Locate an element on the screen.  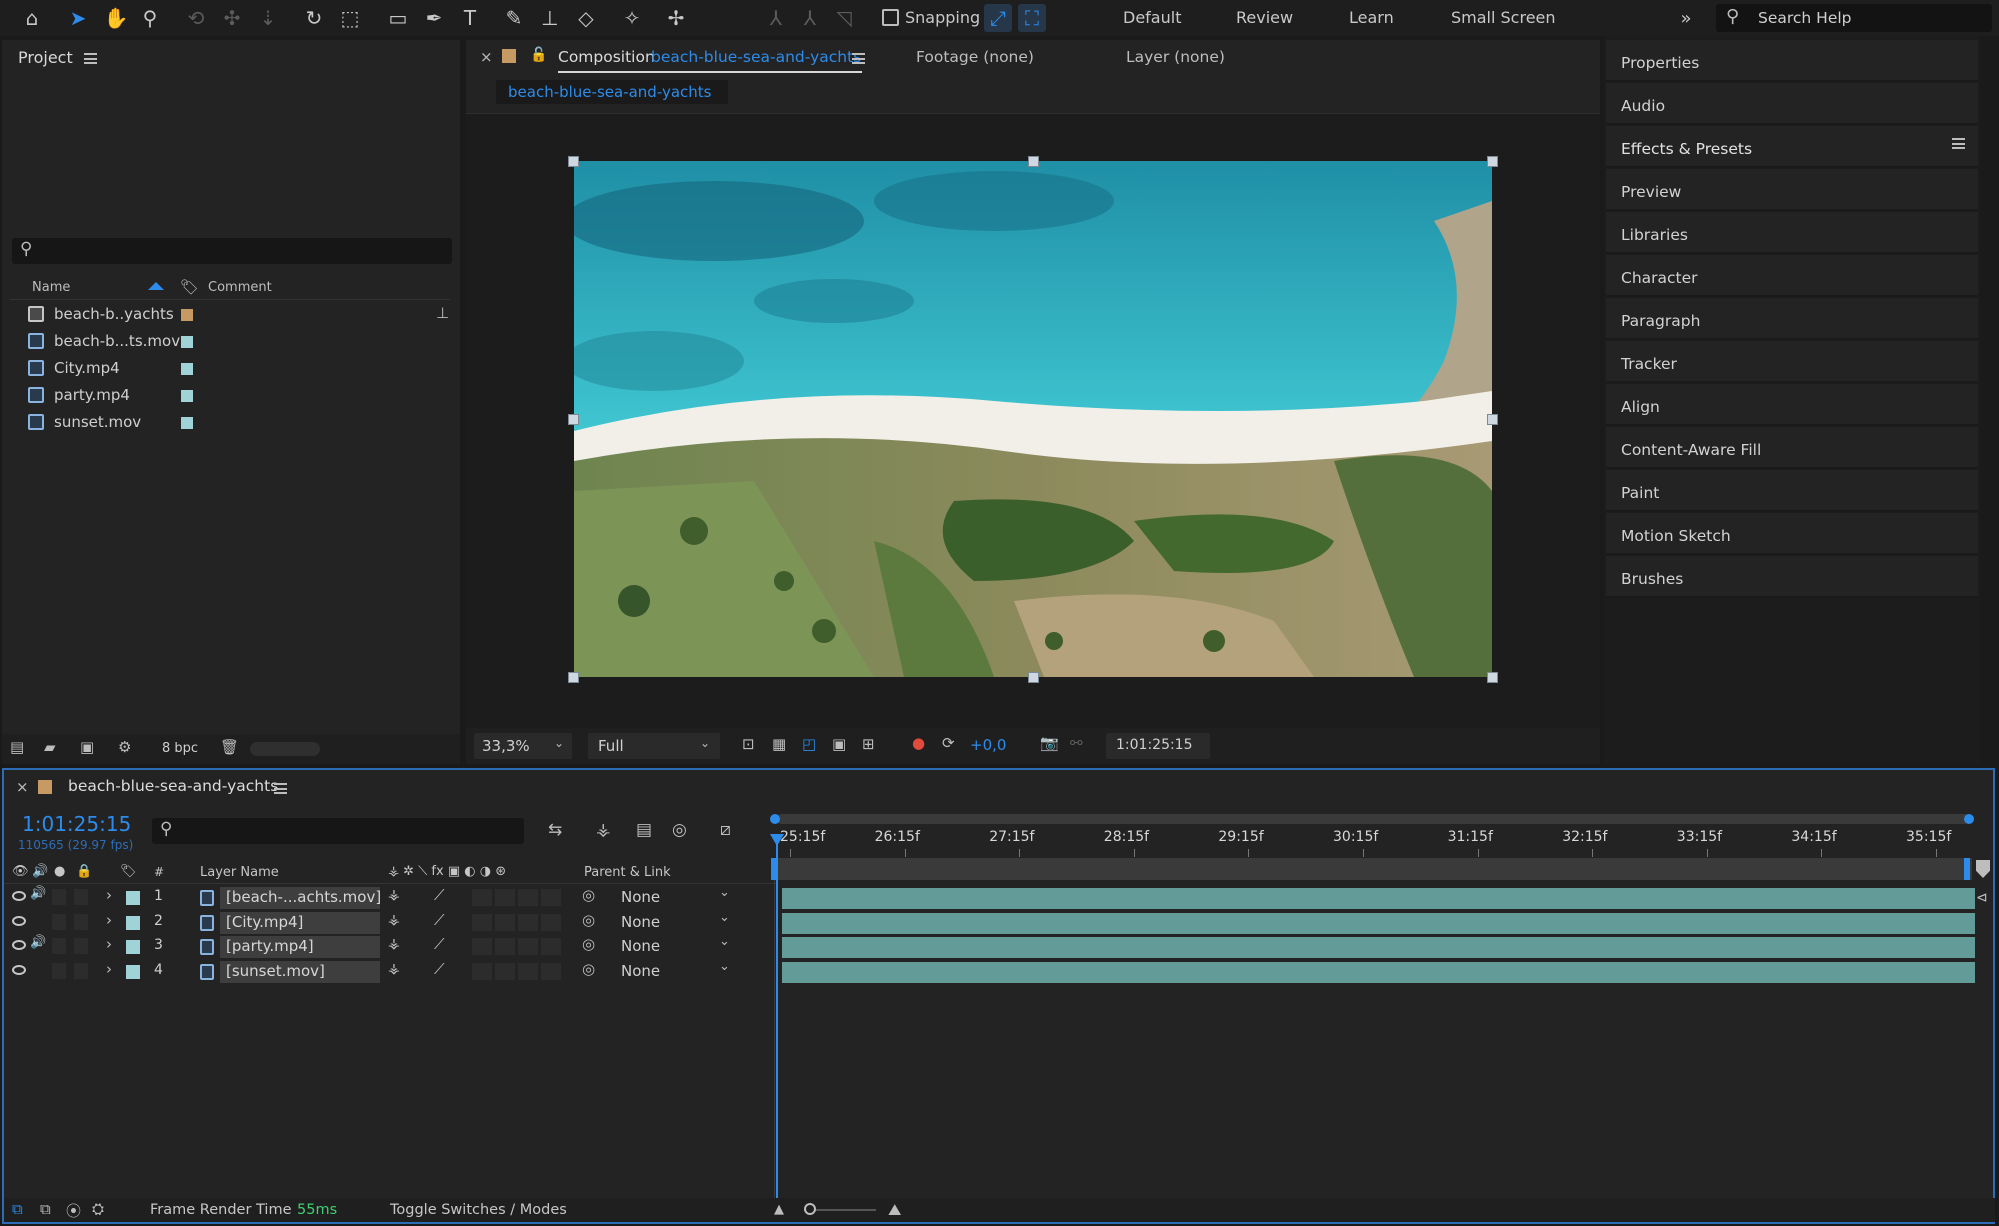
timeline-search-input: ⚲ is located at coordinates (338, 831).